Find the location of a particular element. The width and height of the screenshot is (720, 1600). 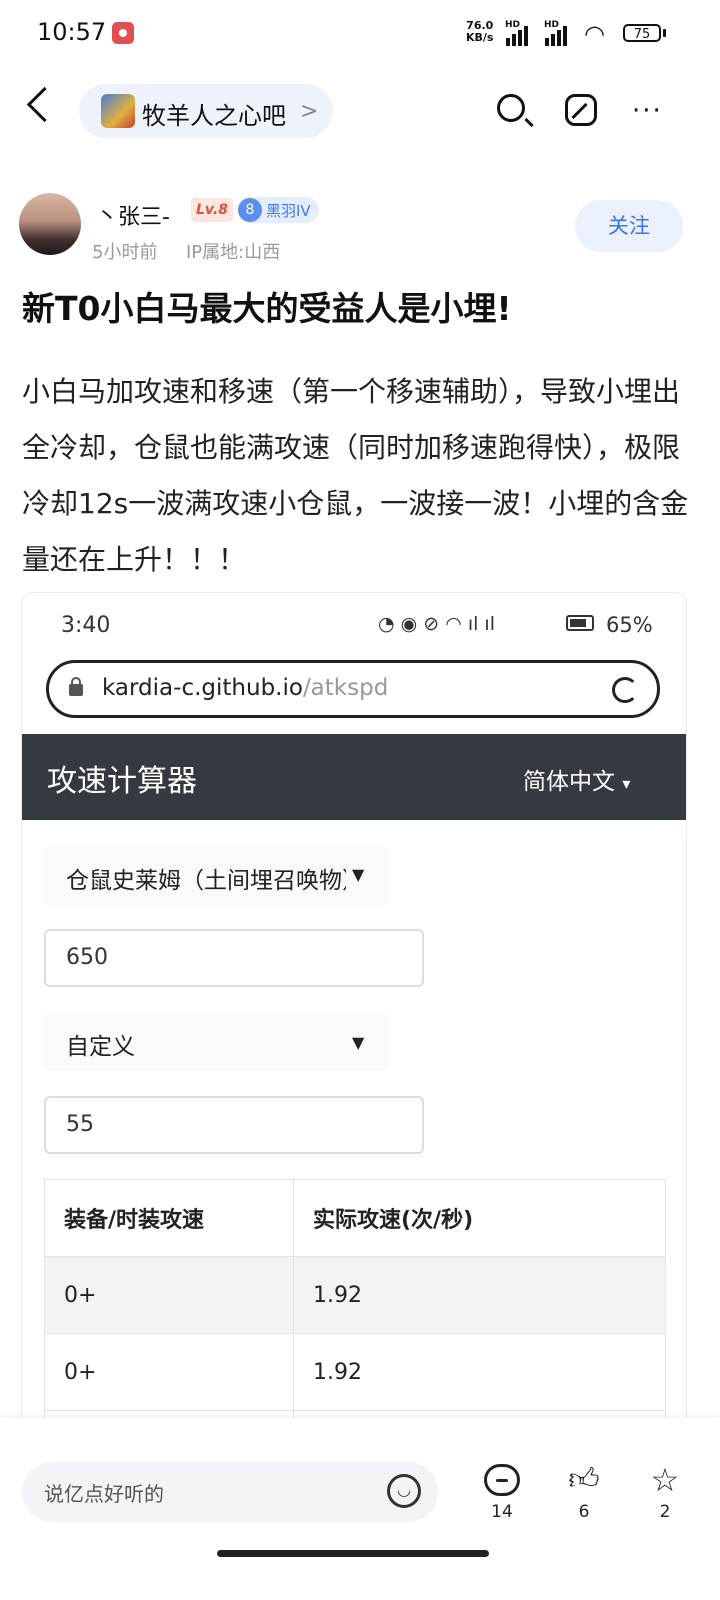

search-icon is located at coordinates (511, 108).